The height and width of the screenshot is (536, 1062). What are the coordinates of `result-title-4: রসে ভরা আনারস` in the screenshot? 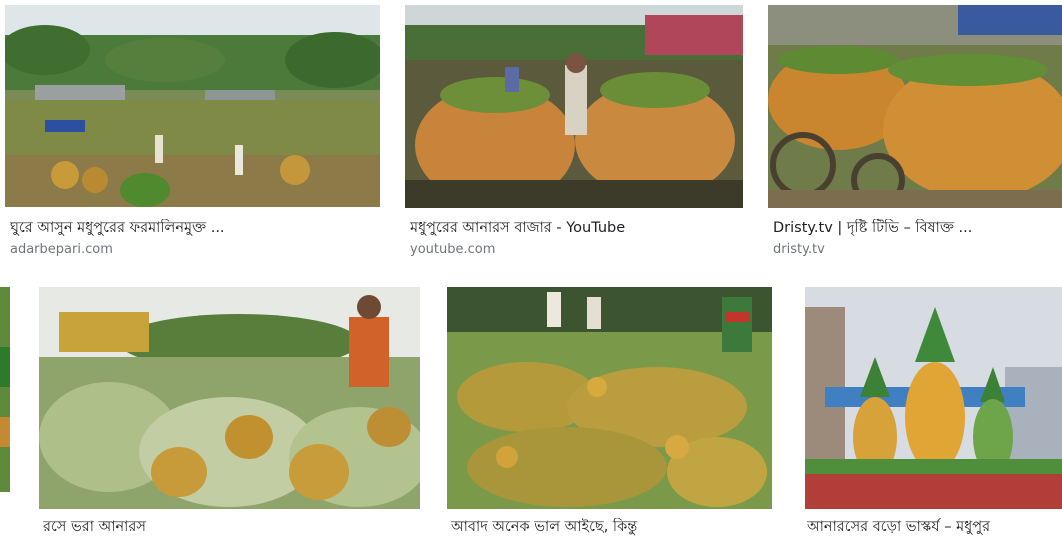 It's located at (231, 527).